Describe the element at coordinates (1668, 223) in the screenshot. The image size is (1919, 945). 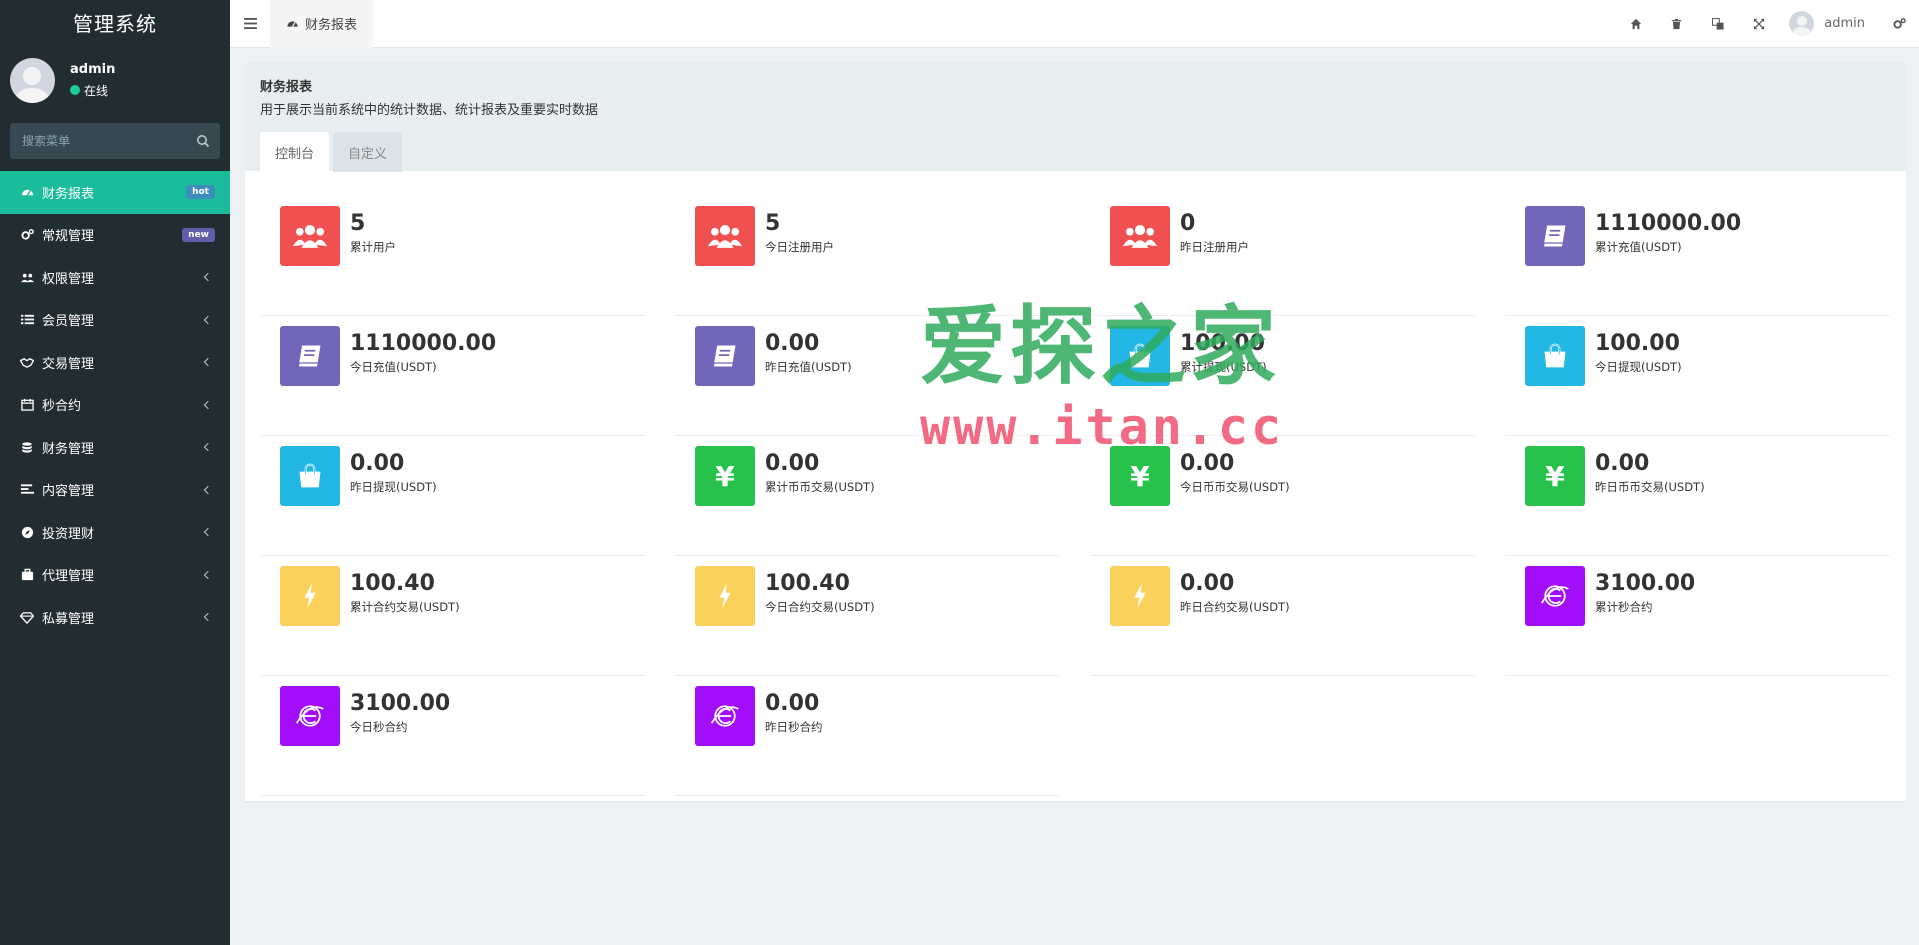
I see `stat-value: 1110000.00` at that location.